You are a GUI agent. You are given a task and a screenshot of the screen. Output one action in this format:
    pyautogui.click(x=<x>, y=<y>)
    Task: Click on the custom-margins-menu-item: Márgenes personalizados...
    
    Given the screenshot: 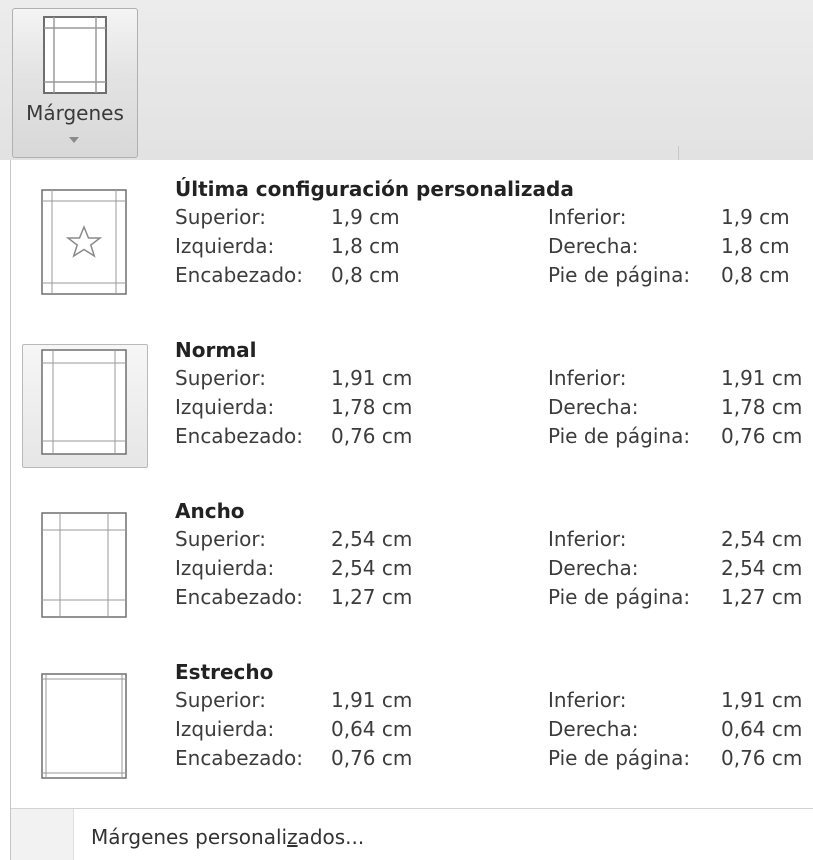 What is the action you would take?
    pyautogui.click(x=227, y=837)
    